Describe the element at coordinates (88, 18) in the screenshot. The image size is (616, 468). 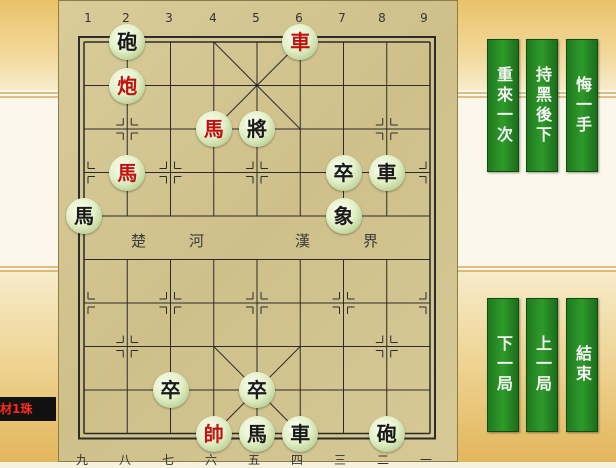
I see `file-number: 1` at that location.